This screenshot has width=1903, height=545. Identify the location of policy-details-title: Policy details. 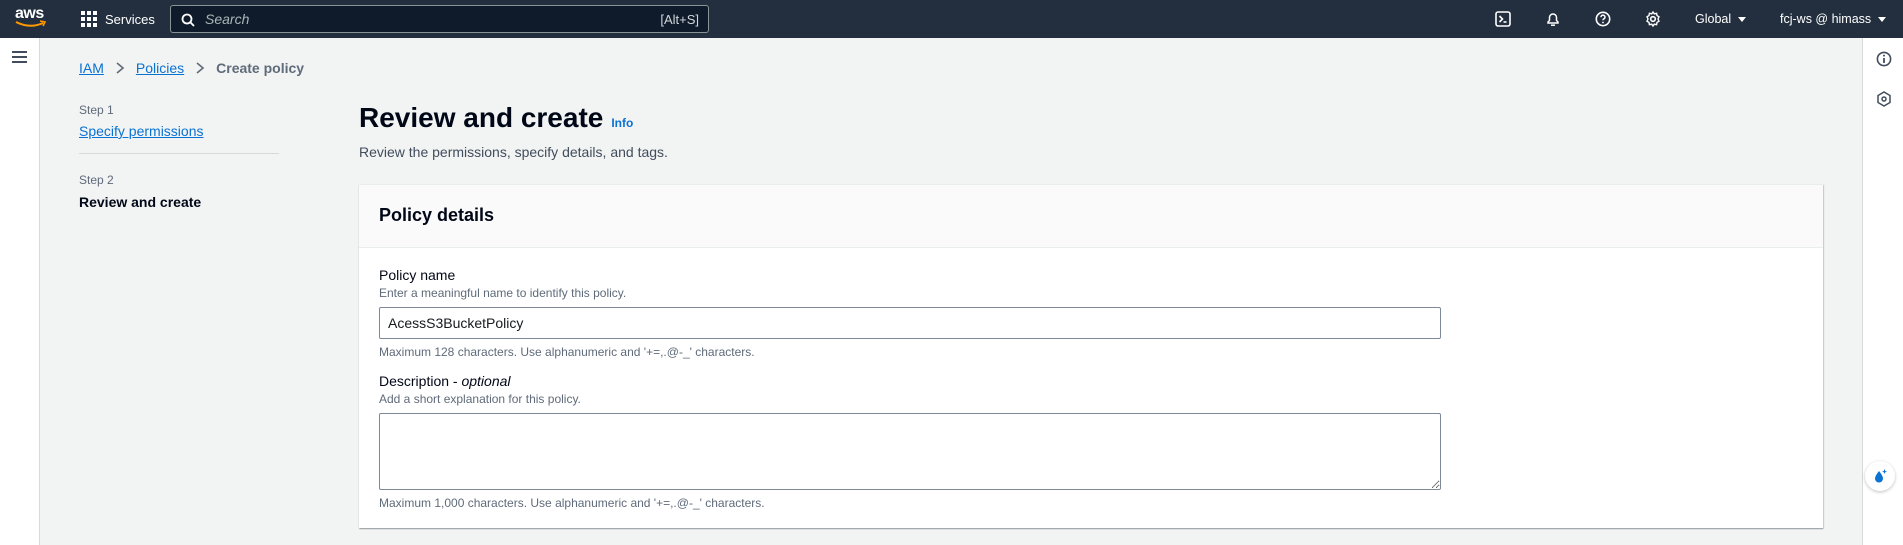
(437, 215).